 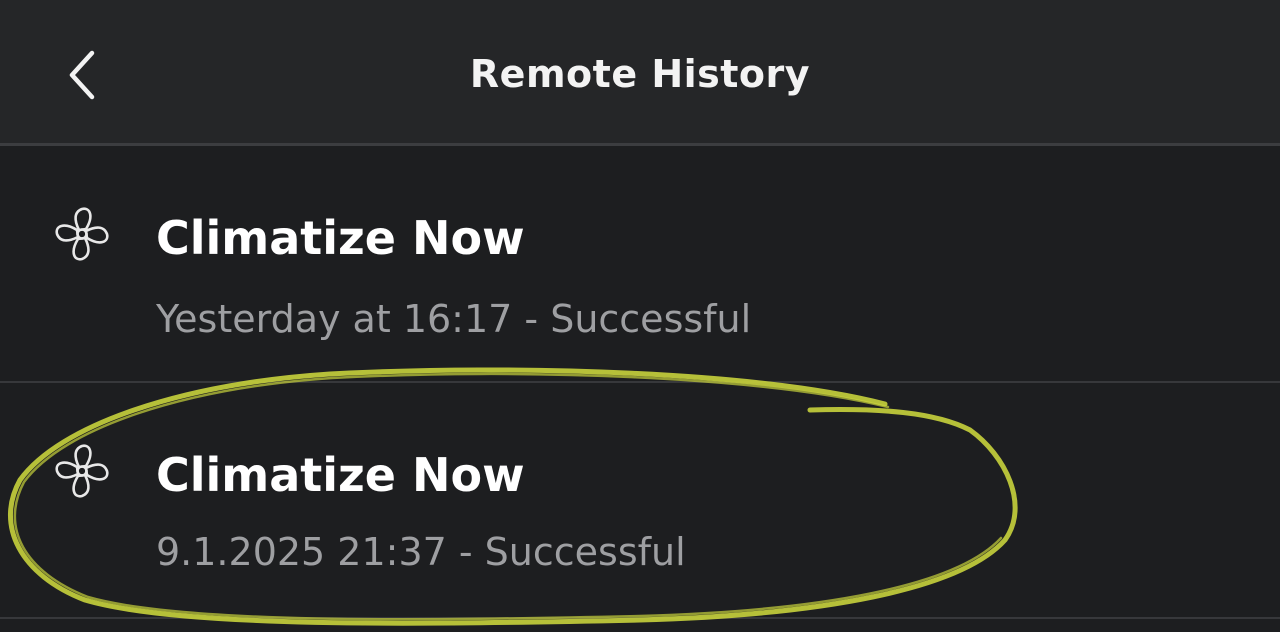 I want to click on list-divider, so click(x=640, y=618).